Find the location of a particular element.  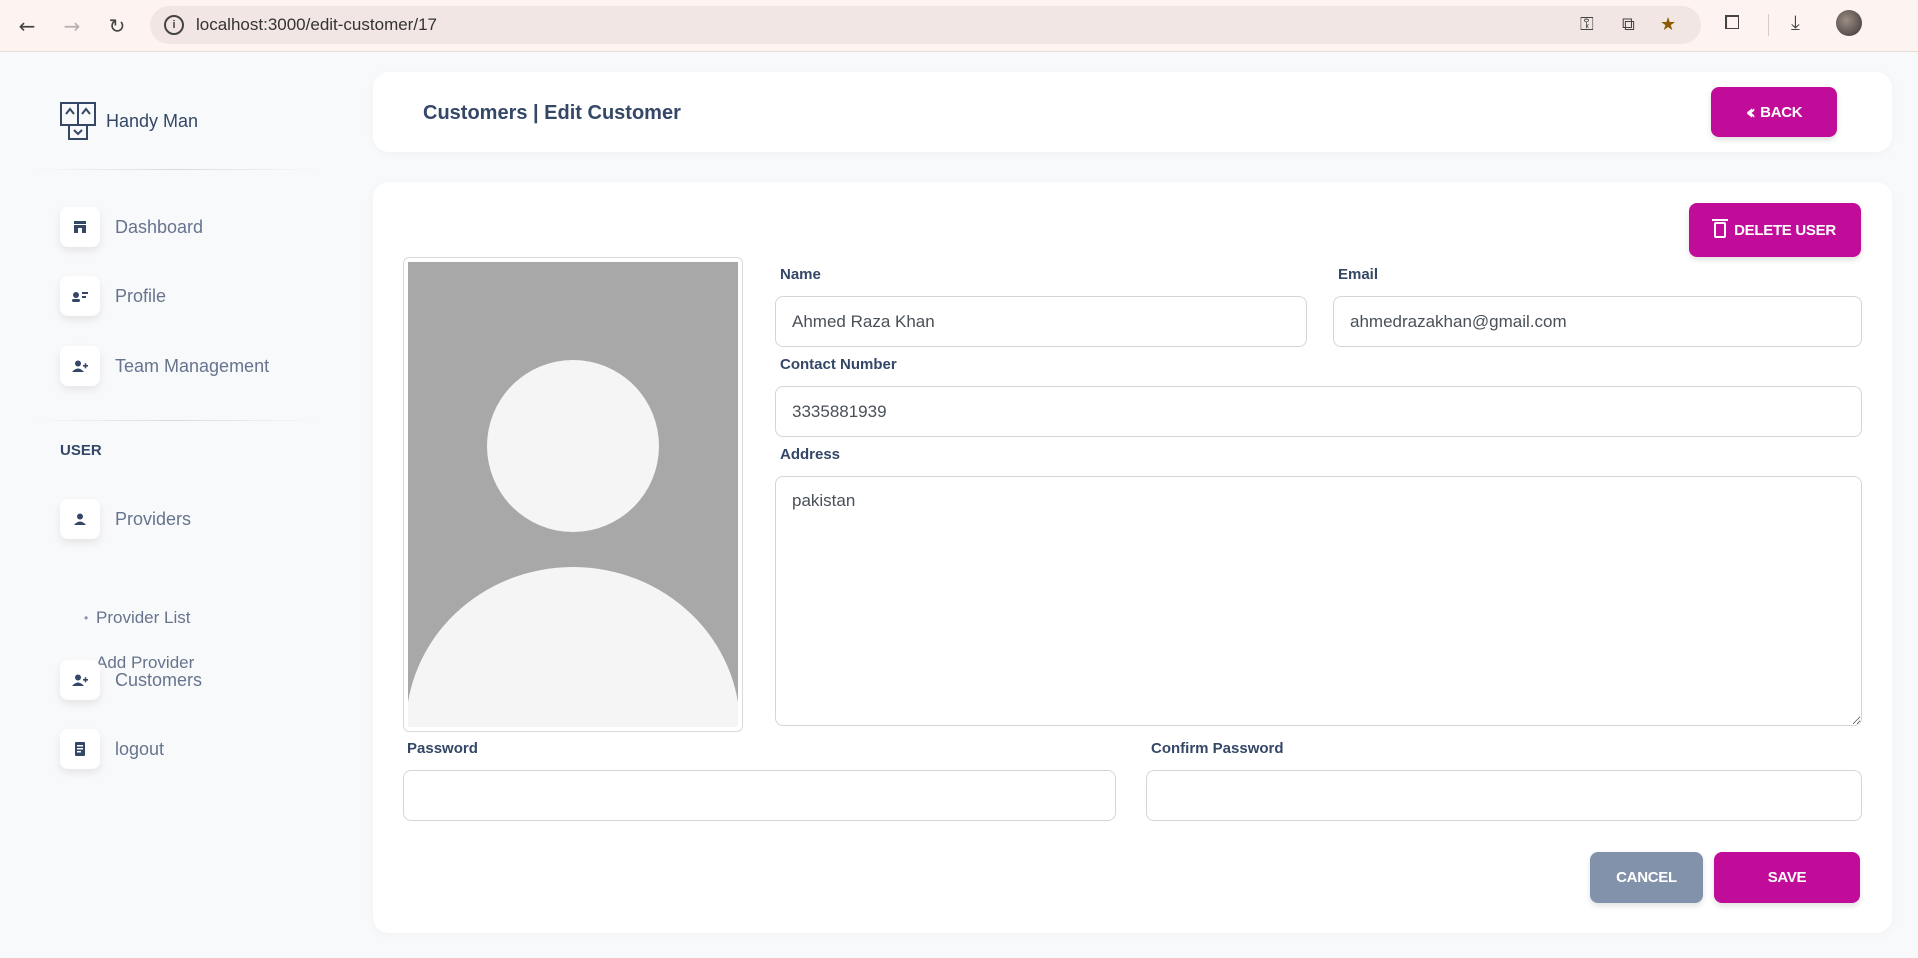

extensions-icon: ⧠ is located at coordinates (1732, 22).